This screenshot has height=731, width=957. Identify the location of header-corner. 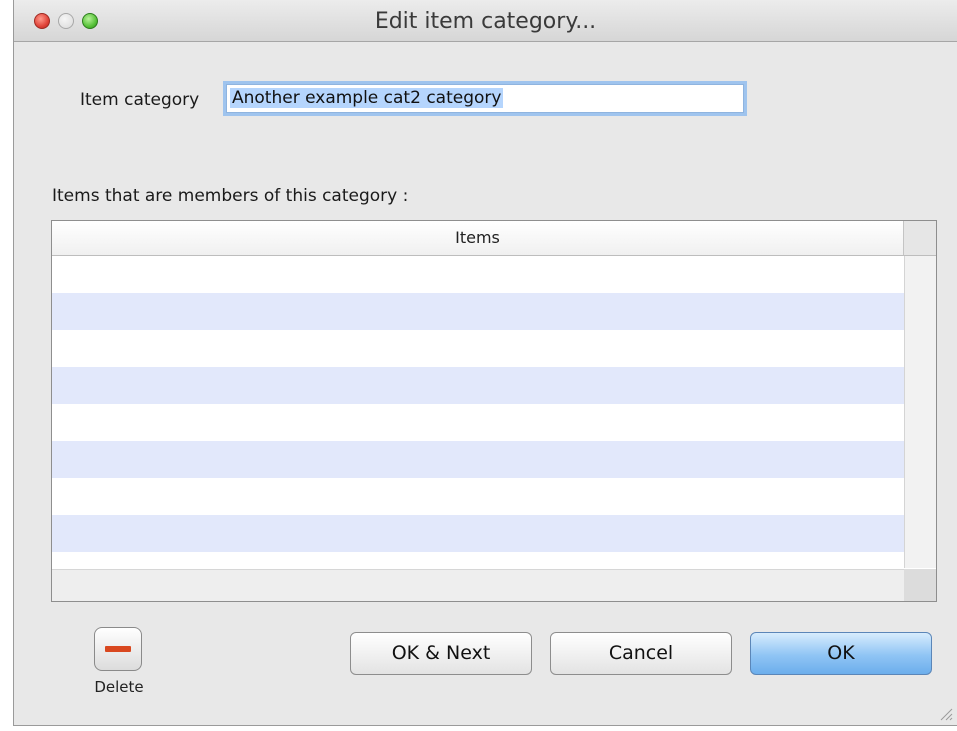
(920, 238).